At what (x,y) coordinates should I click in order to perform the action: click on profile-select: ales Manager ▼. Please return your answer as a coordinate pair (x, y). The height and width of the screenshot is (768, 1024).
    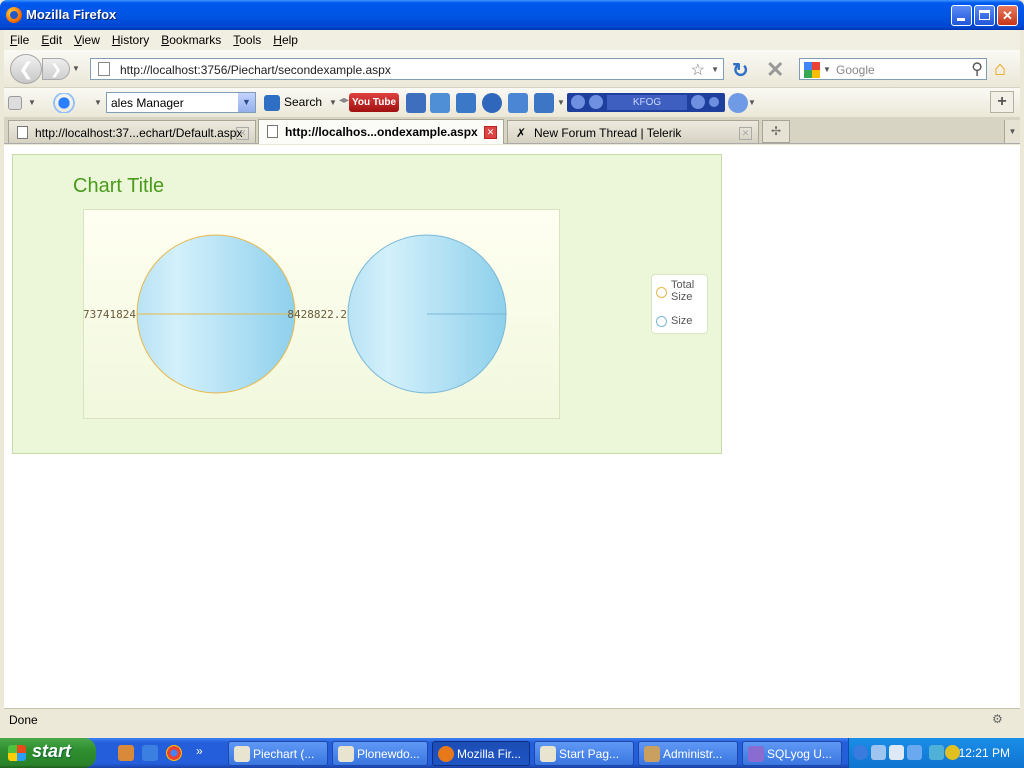
    Looking at the image, I should click on (181, 102).